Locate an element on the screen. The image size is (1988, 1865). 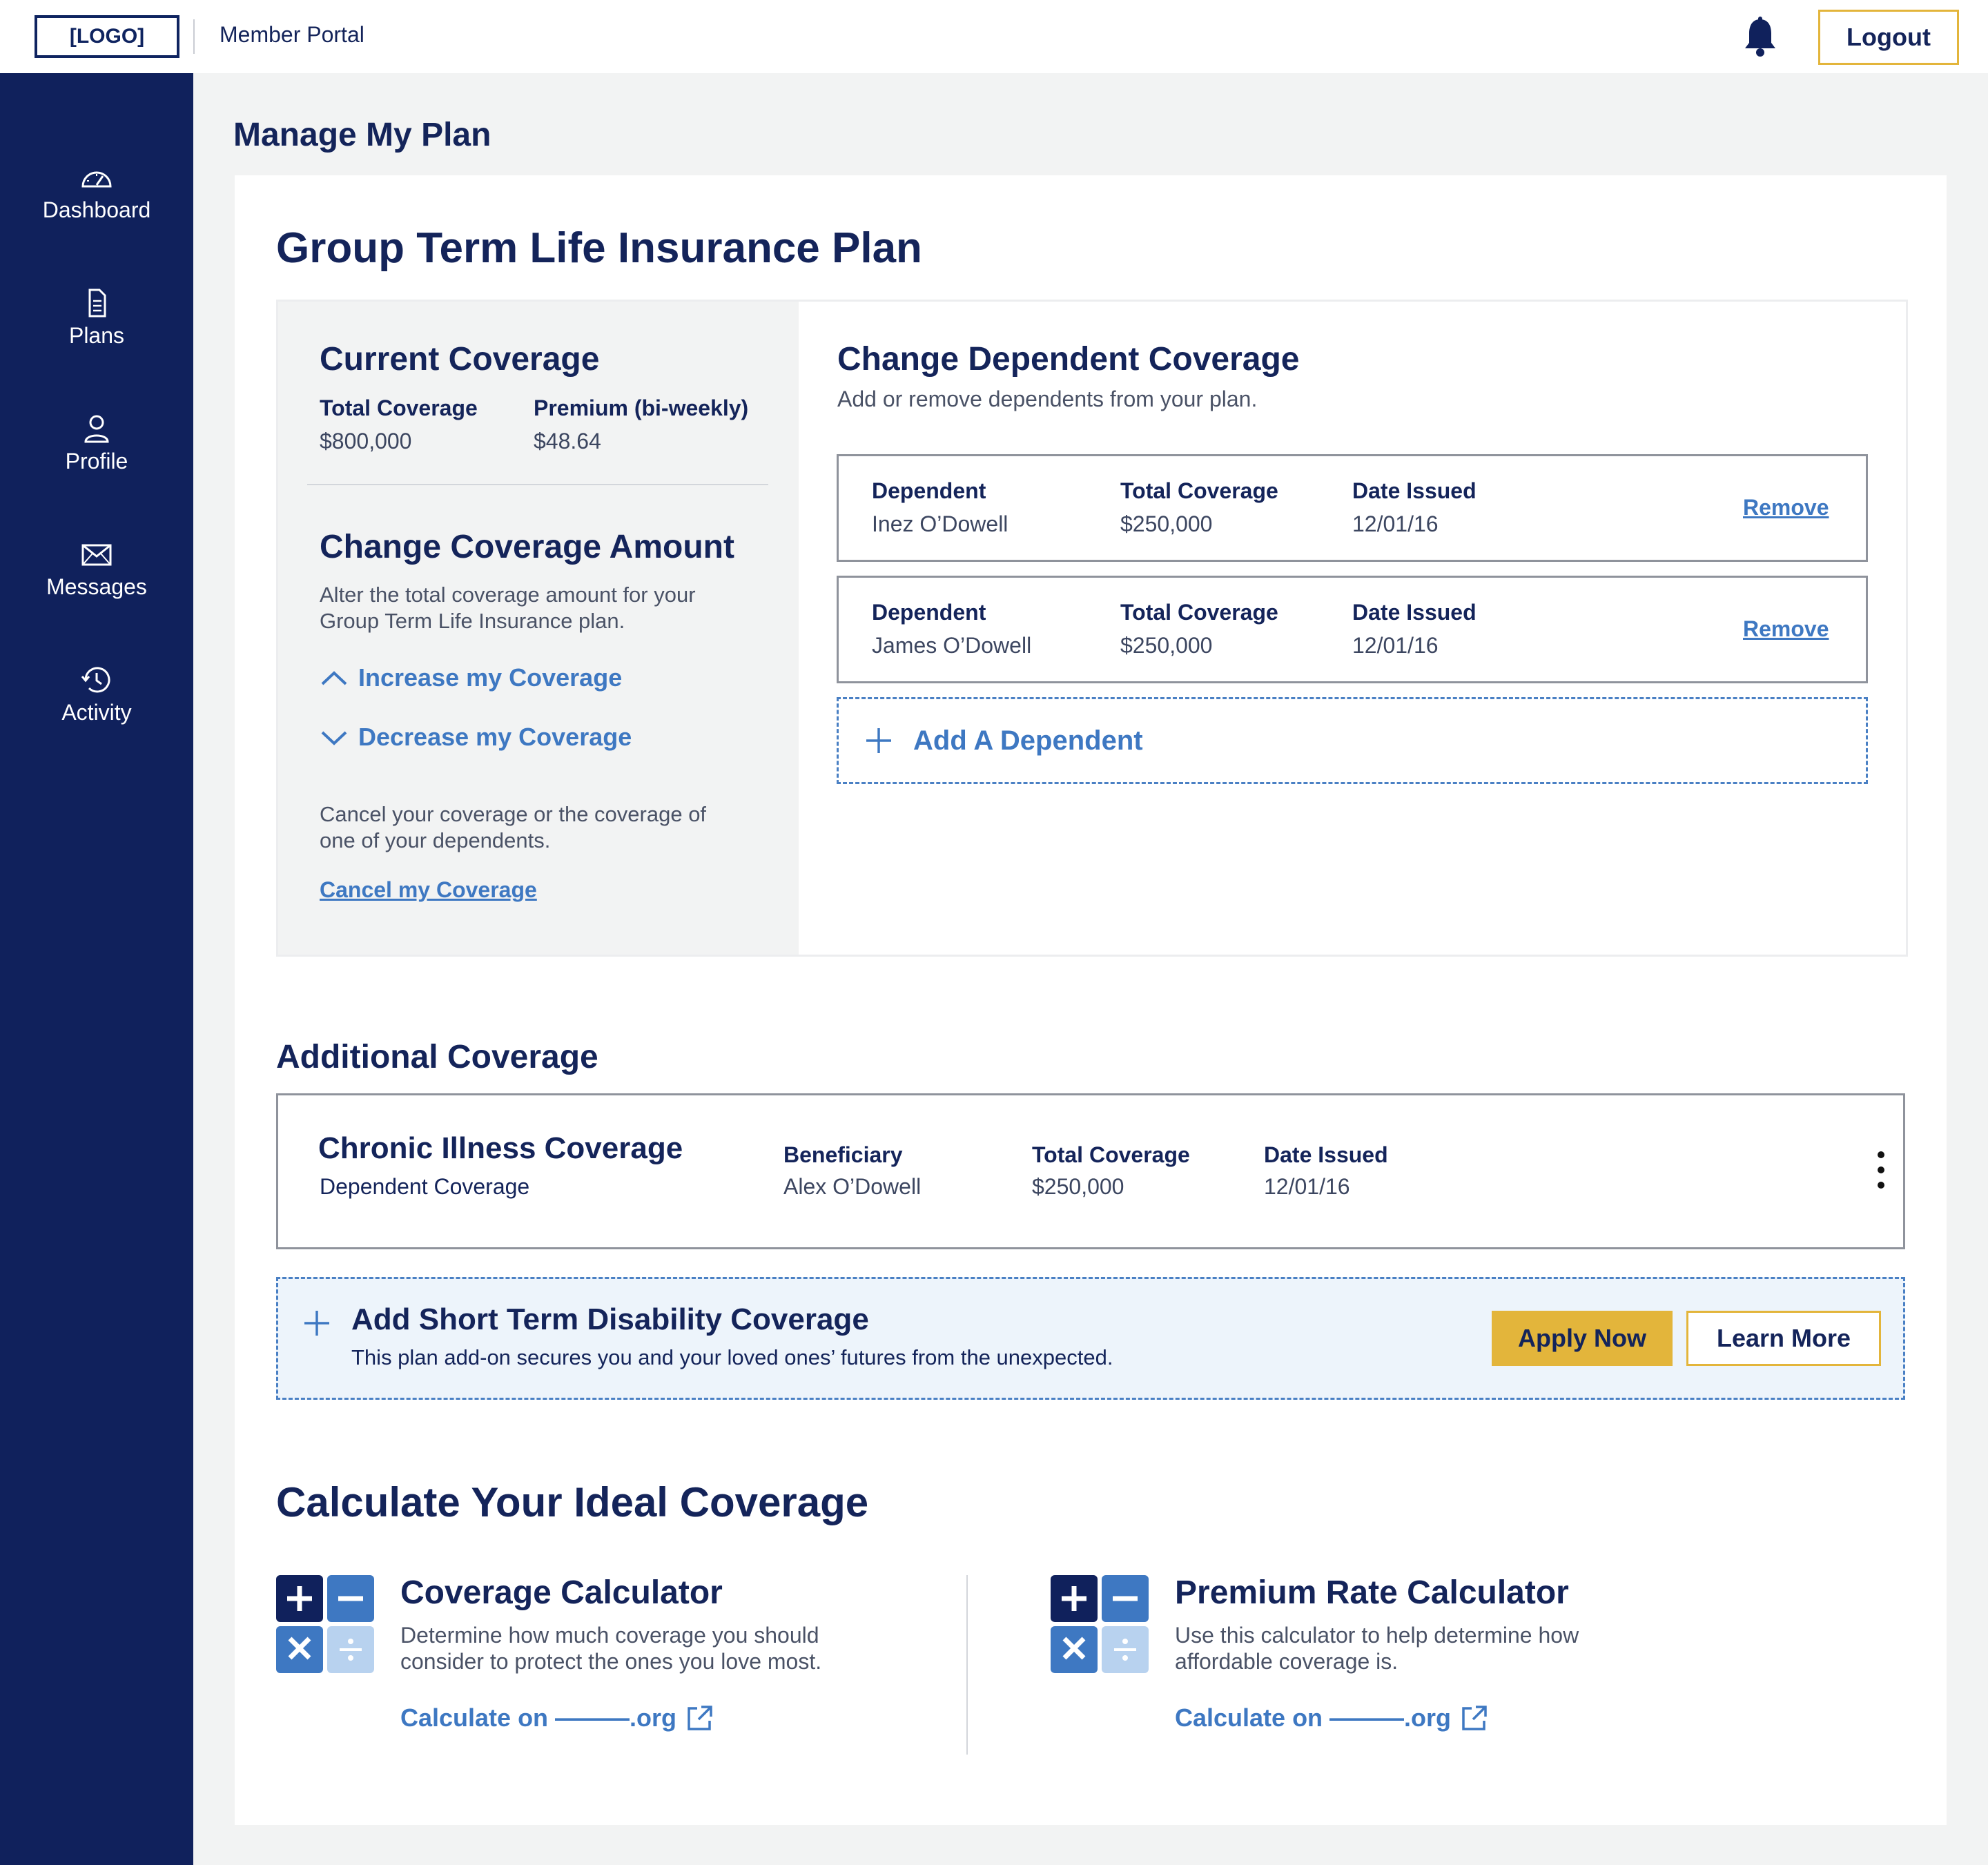
calculators-heading: Calculate Your Ideal Coverage is located at coordinates (572, 1502).